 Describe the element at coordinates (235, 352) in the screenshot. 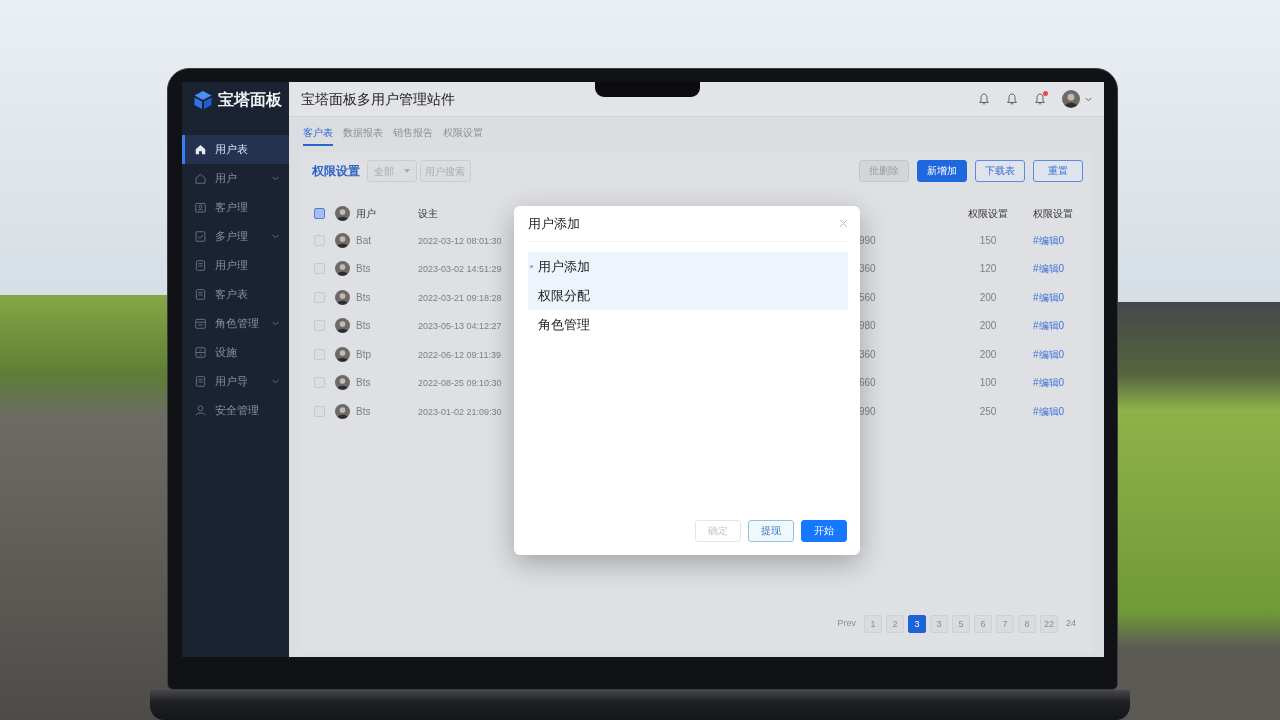

I see `sidebar-item: 设施` at that location.